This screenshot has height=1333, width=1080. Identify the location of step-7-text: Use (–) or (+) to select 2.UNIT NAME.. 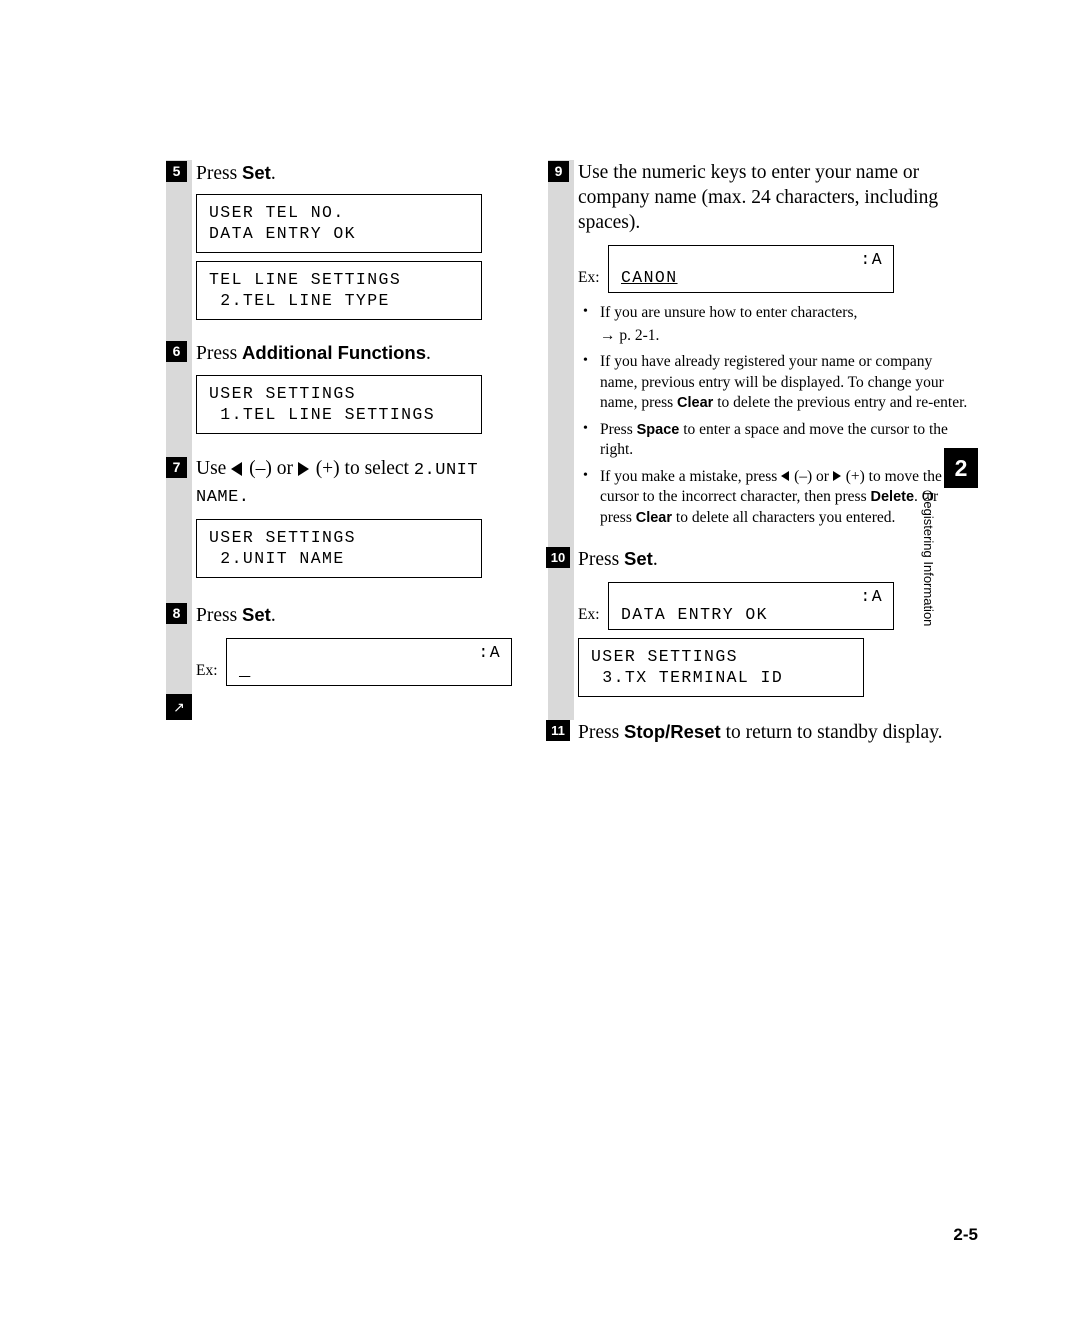
(366, 483).